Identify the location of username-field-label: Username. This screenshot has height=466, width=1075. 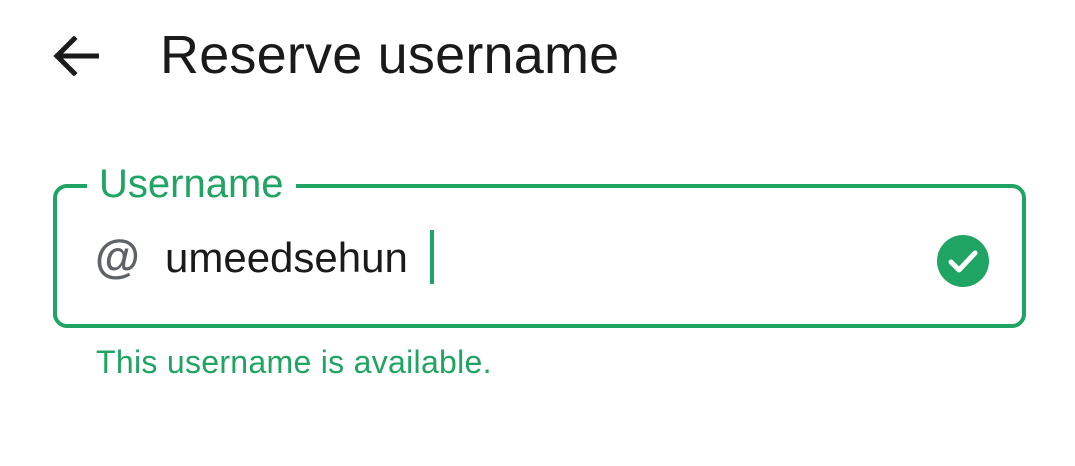
(191, 184).